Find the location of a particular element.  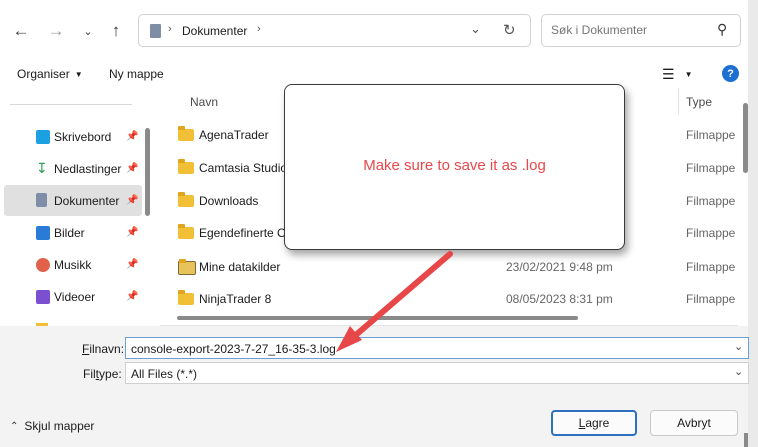

annotation-arrow is located at coordinates (394, 301).